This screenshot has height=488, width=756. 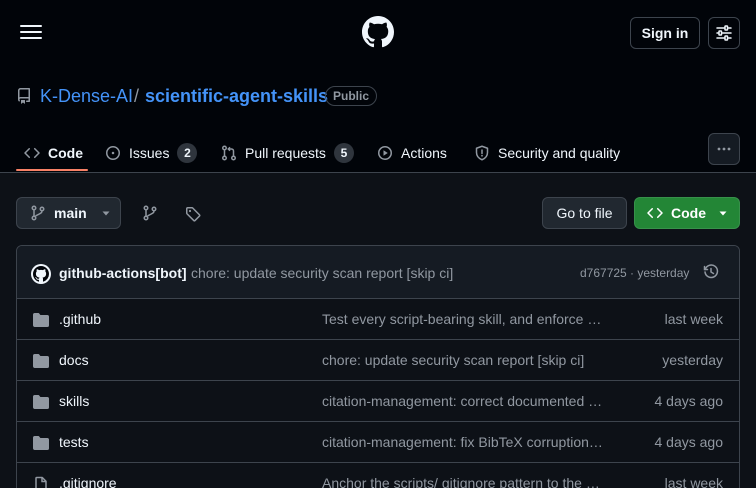 I want to click on tab-actions: Actions, so click(x=412, y=152).